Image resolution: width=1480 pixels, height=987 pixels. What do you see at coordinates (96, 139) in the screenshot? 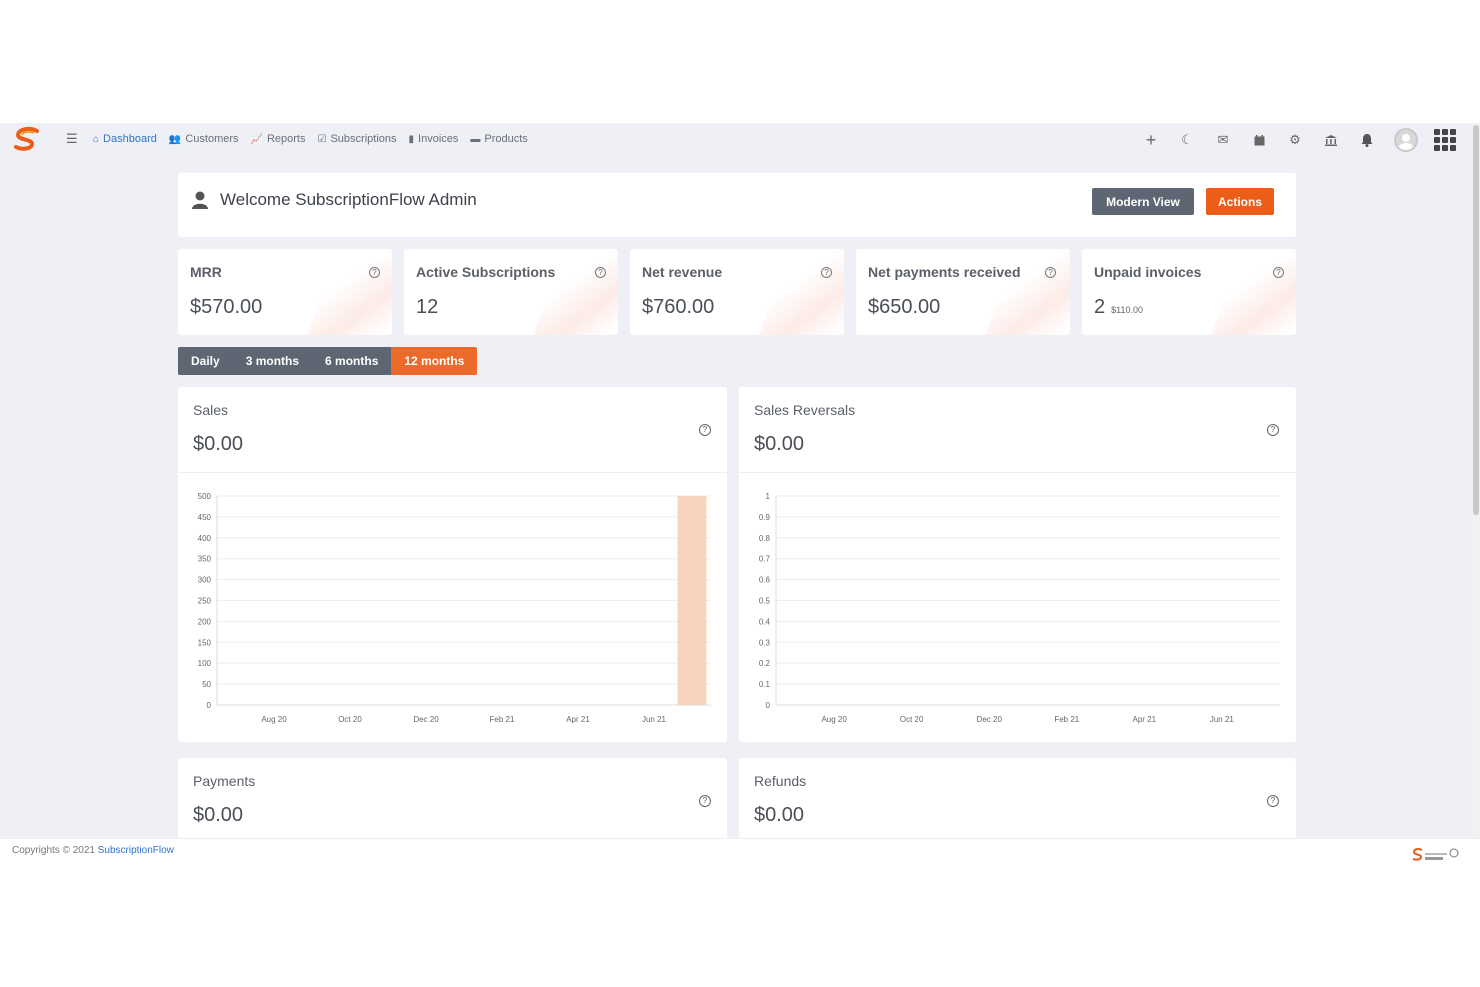
I see `home-icon: ⌂` at bounding box center [96, 139].